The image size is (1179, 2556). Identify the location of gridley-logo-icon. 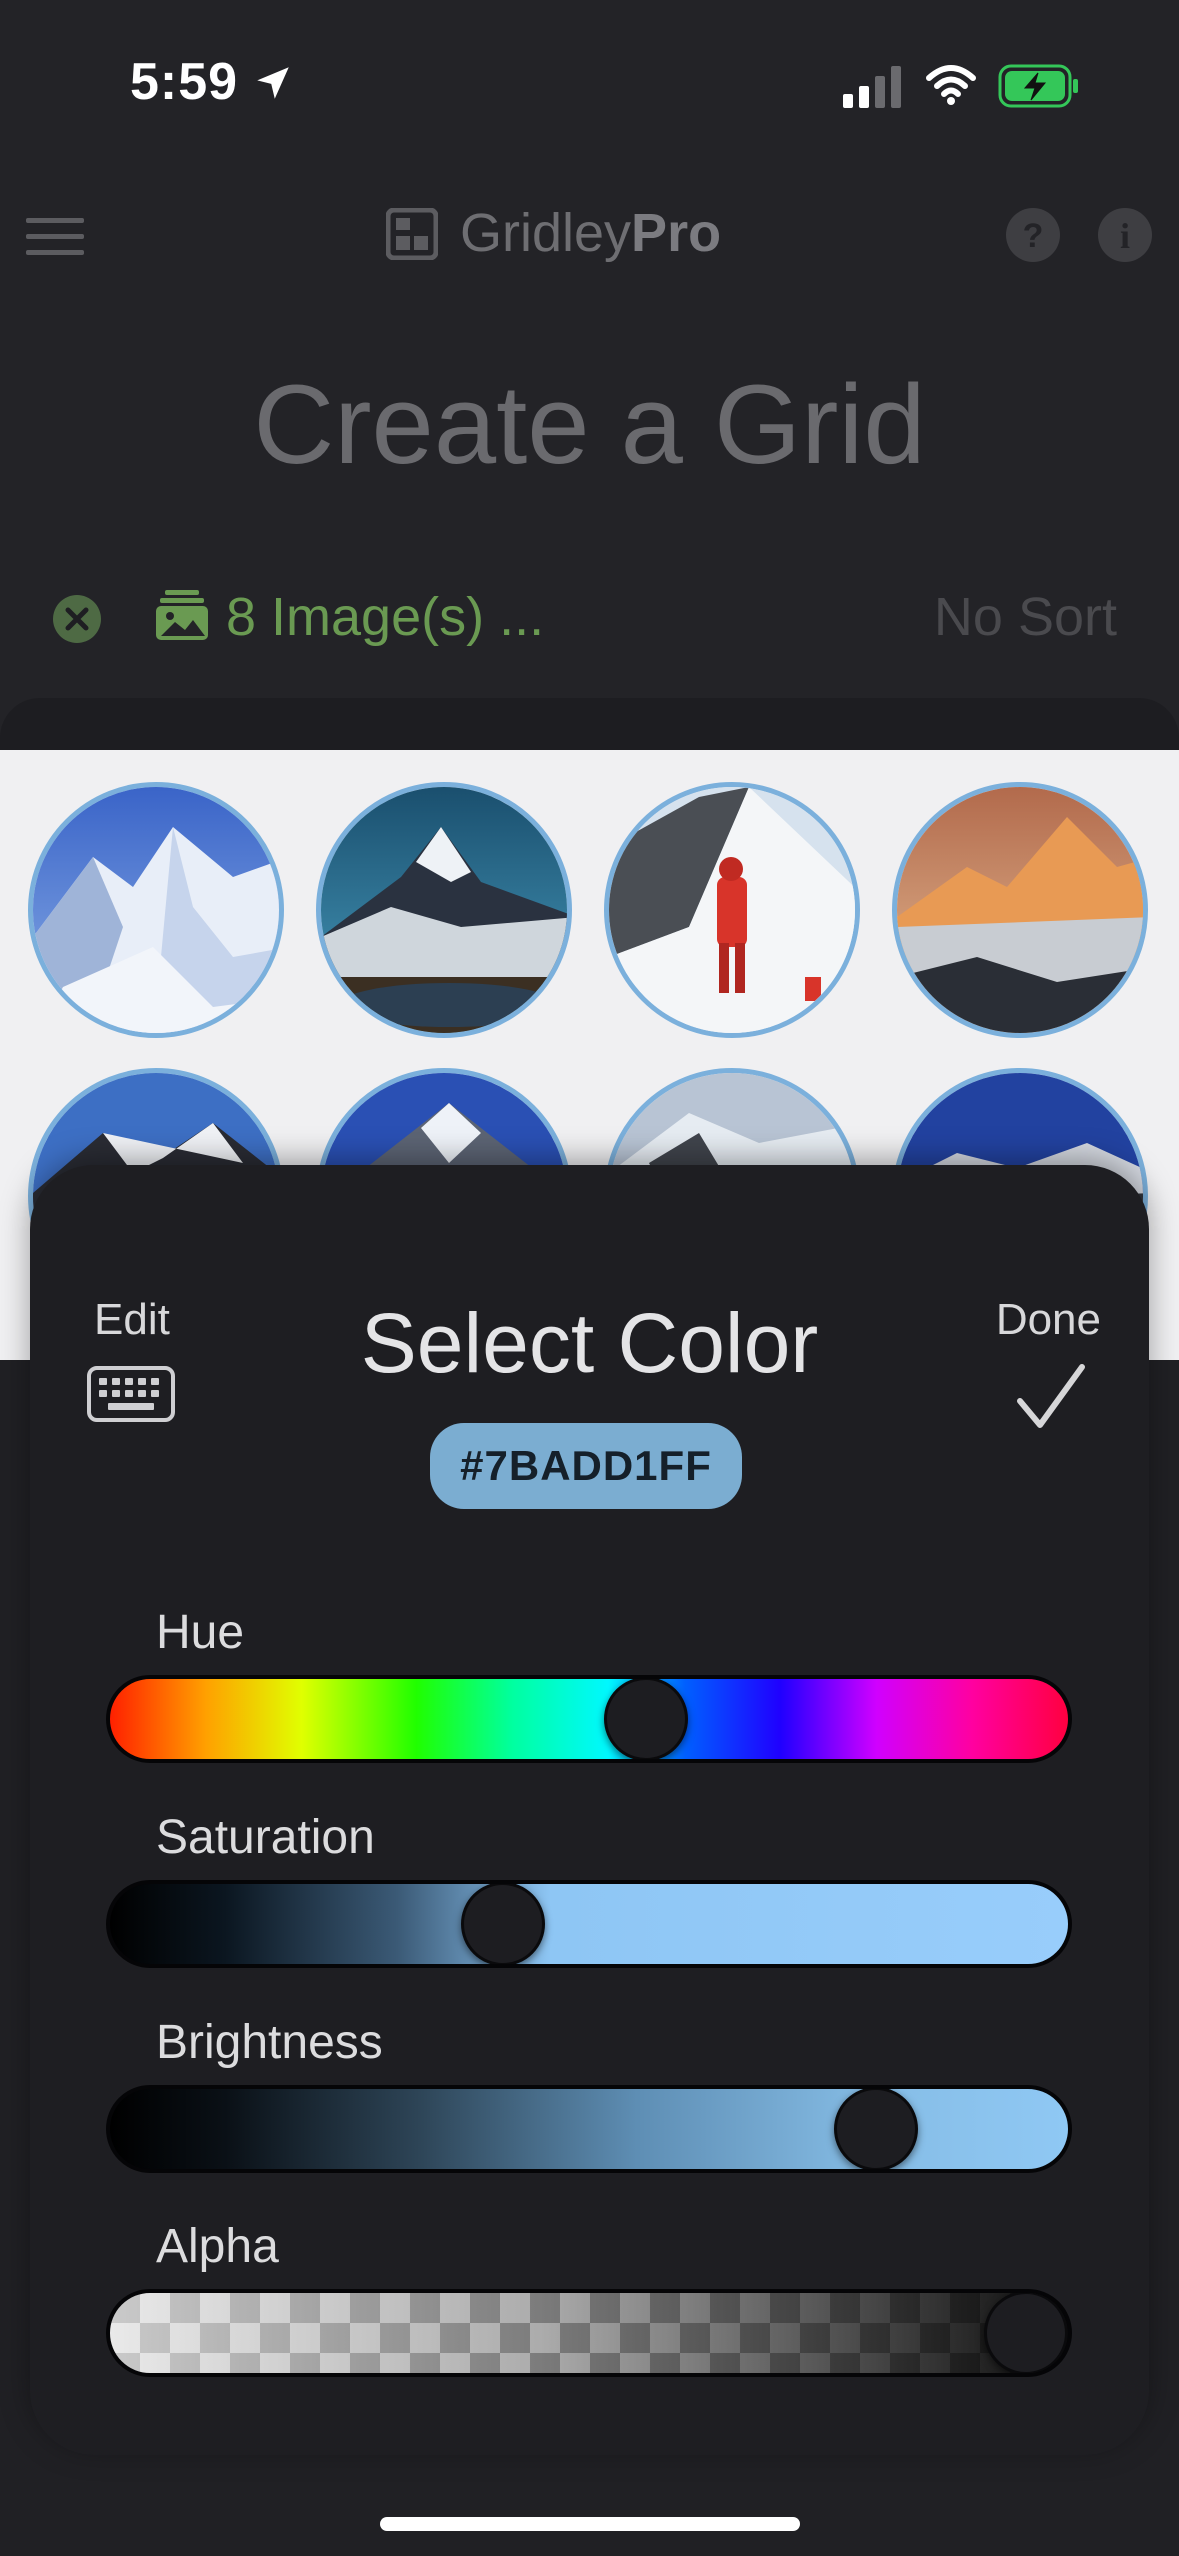
(412, 234).